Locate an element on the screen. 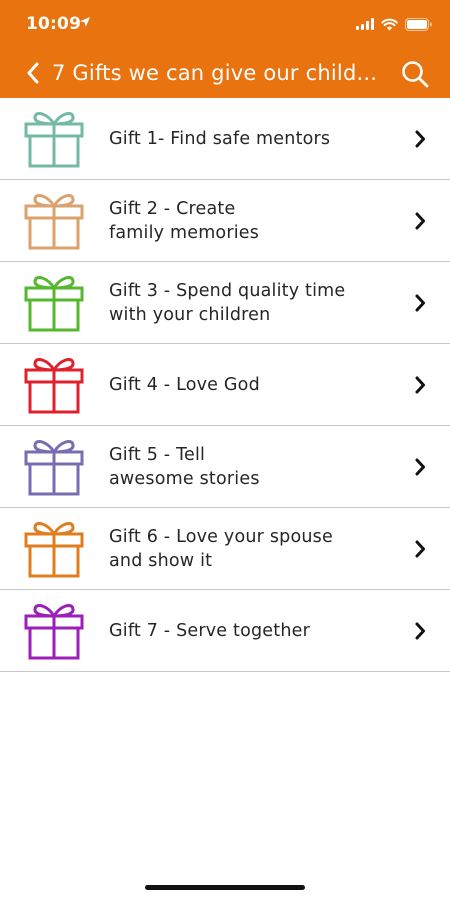 The width and height of the screenshot is (450, 900). back-button is located at coordinates (33, 73).